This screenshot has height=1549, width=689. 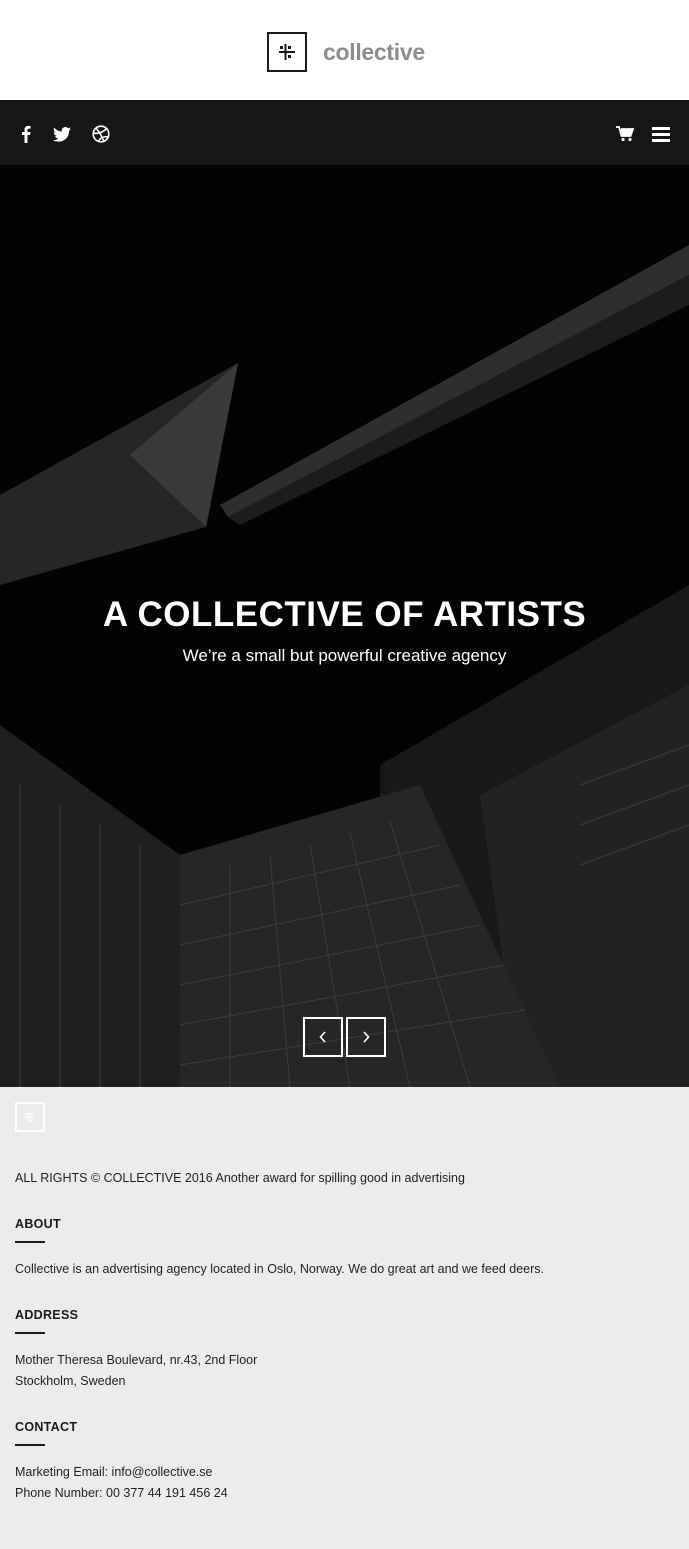 What do you see at coordinates (38, 1224) in the screenshot?
I see `about-heading: ABOUT` at bounding box center [38, 1224].